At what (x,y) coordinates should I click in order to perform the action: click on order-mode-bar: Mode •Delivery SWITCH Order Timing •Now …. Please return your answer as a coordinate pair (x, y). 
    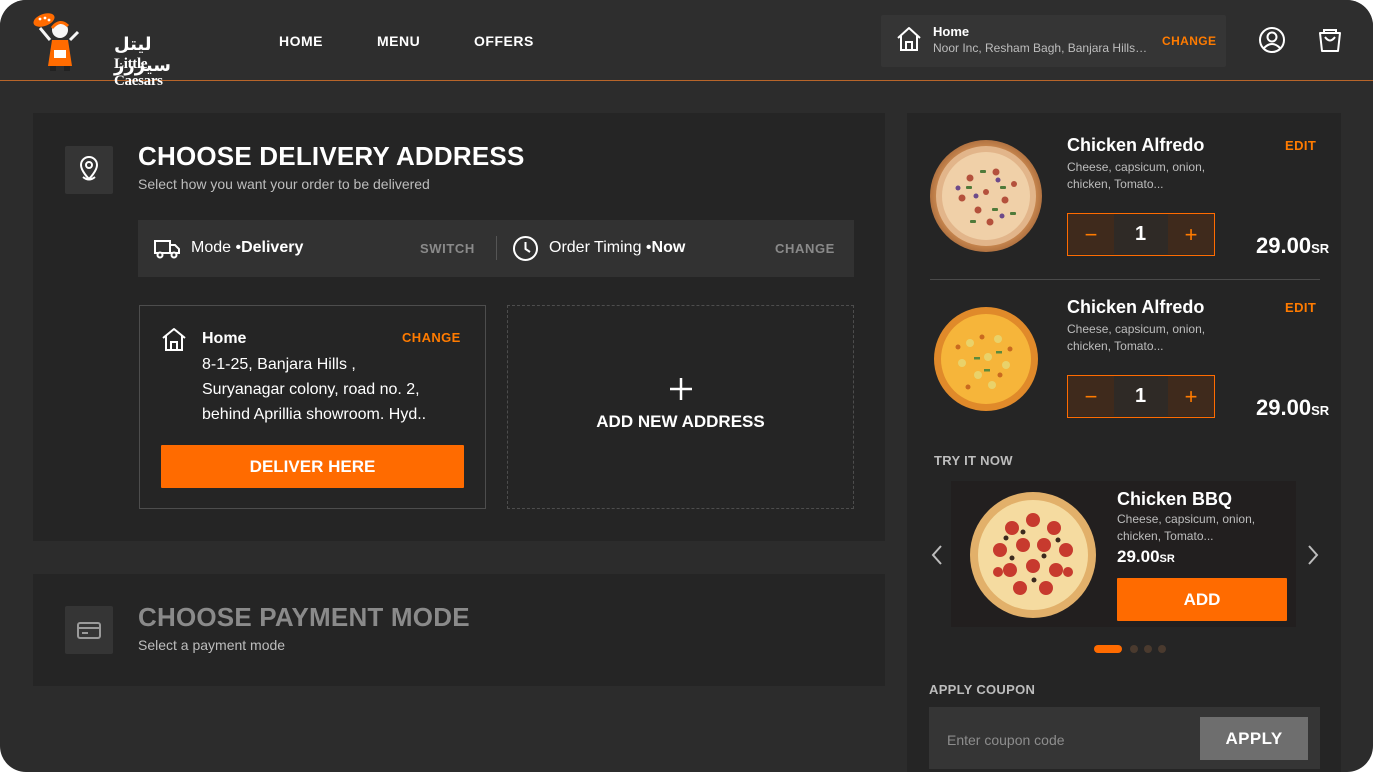
    Looking at the image, I should click on (496, 248).